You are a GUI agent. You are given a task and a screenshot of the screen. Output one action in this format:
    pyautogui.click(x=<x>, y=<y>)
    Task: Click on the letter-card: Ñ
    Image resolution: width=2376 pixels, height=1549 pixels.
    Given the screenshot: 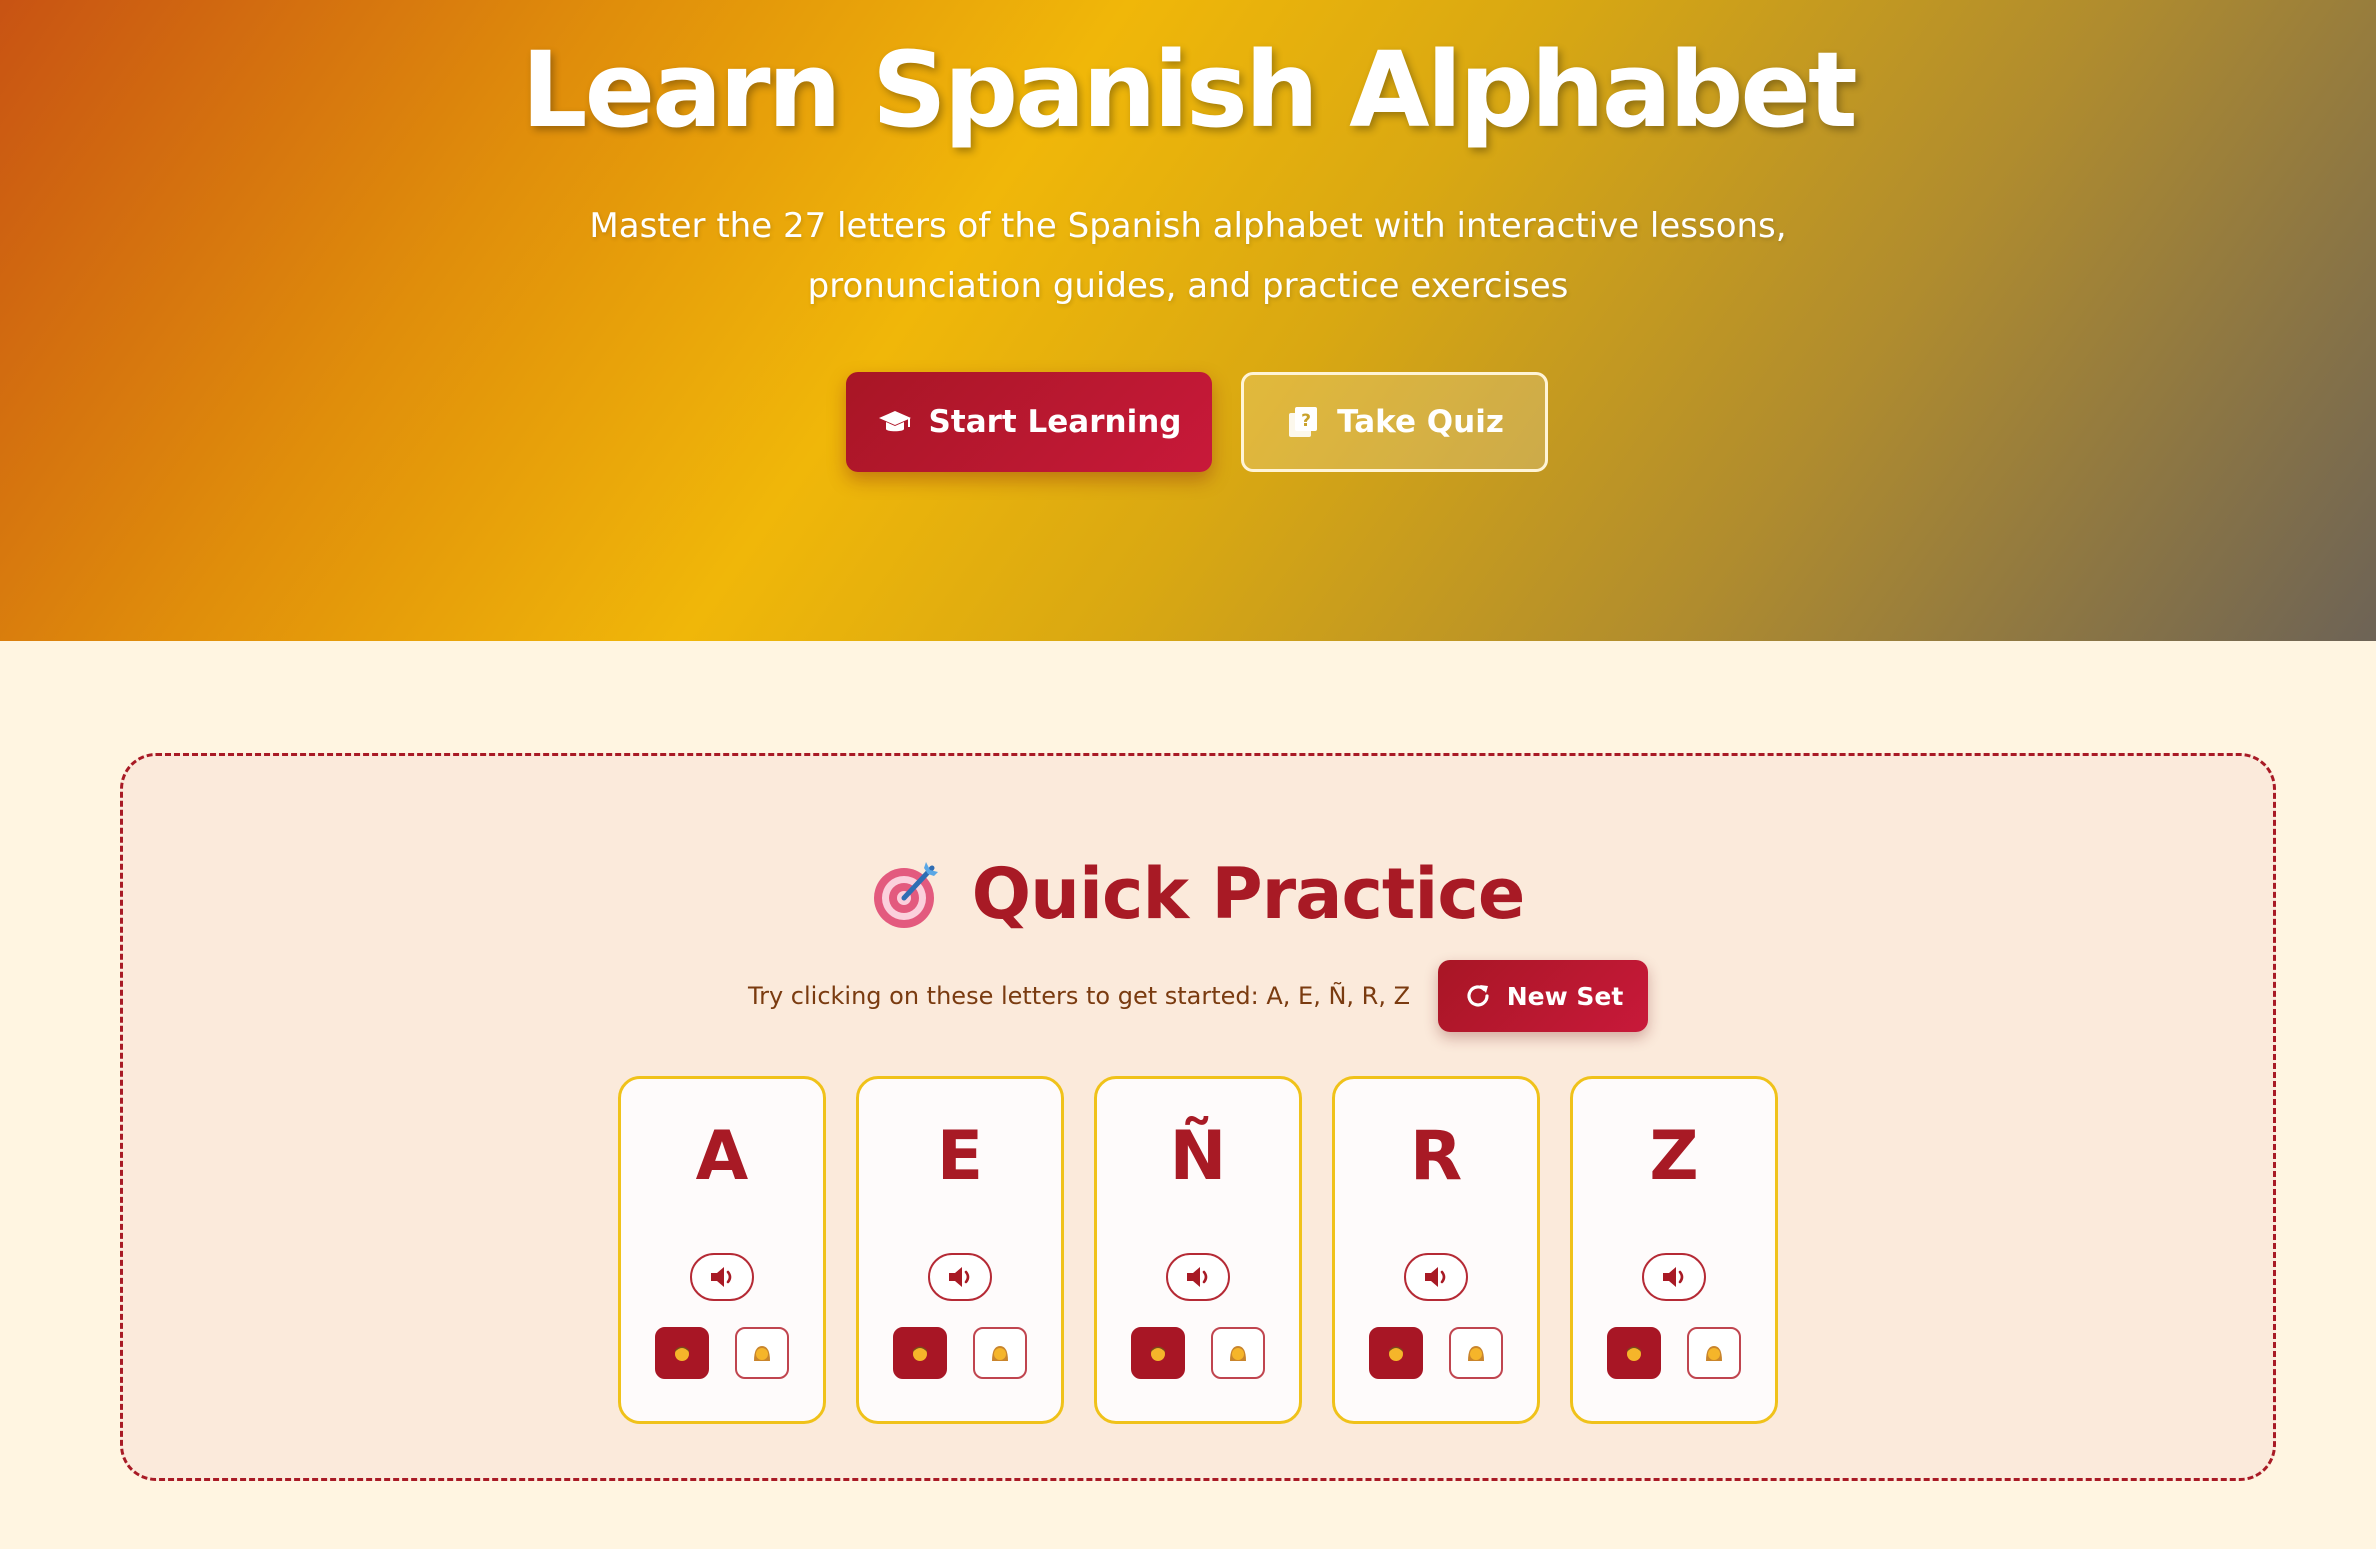 What is the action you would take?
    pyautogui.click(x=1198, y=1250)
    